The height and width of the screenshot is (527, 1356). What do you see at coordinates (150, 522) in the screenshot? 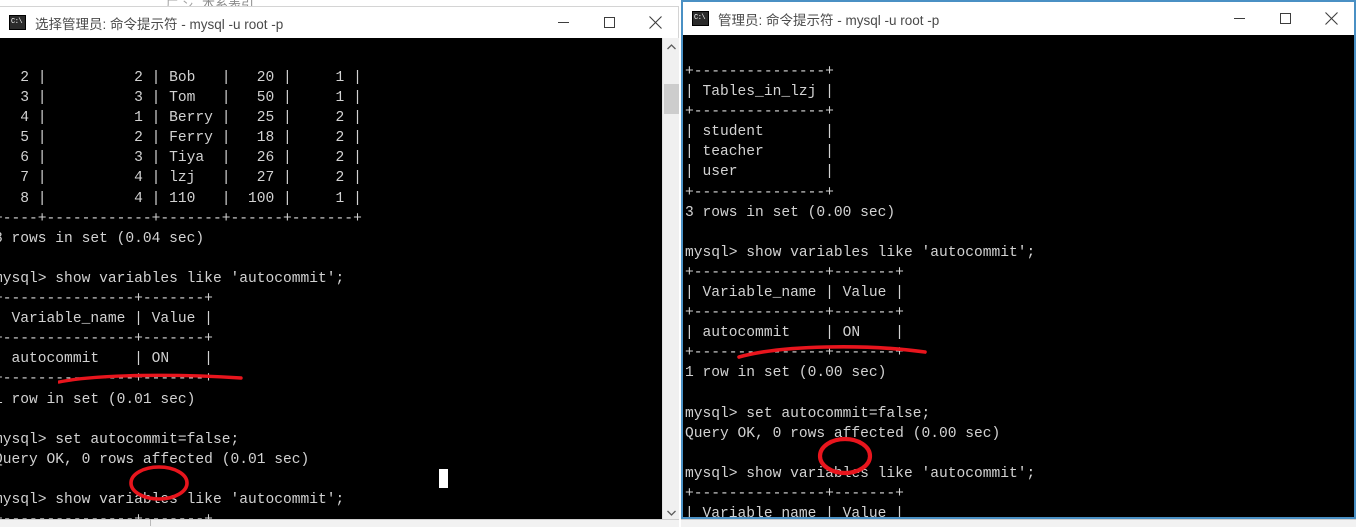
I see `desktop-strip-divider` at bounding box center [150, 522].